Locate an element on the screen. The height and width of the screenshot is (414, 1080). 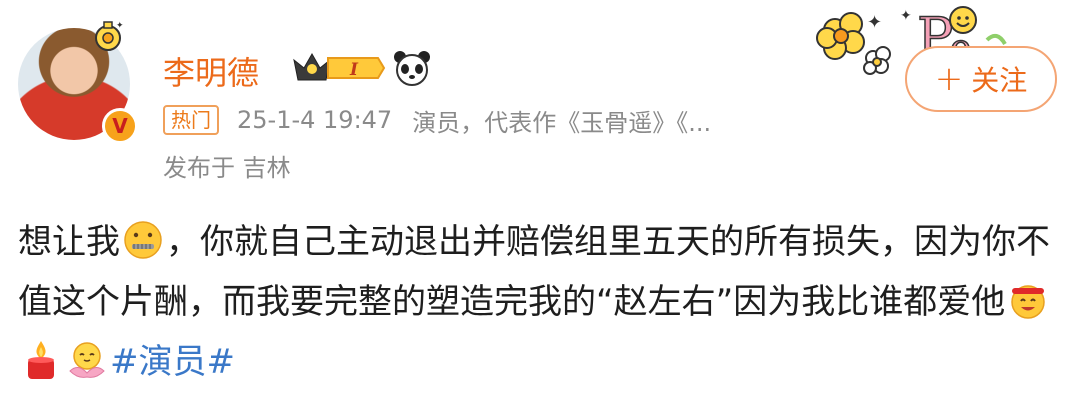
post-text-1: 想让我 is located at coordinates (69, 242).